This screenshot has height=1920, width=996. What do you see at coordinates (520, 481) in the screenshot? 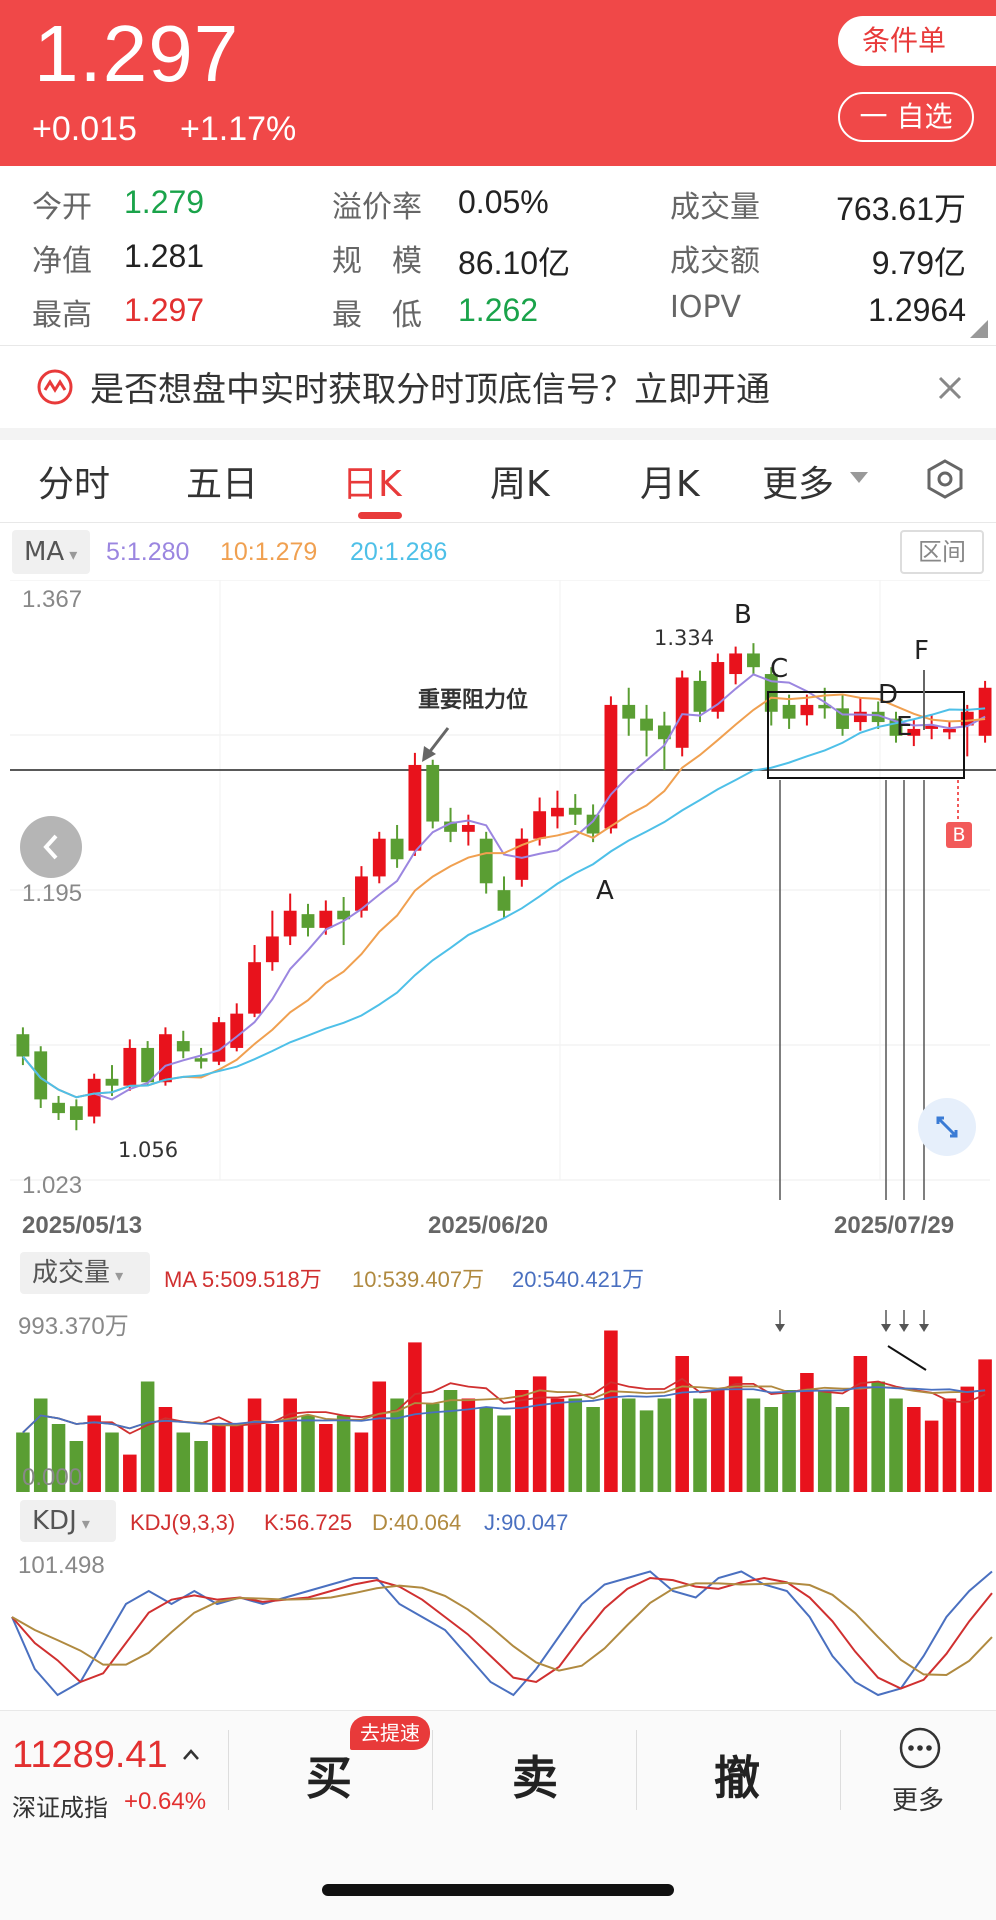
I see `tab-weekly-k: 周K` at bounding box center [520, 481].